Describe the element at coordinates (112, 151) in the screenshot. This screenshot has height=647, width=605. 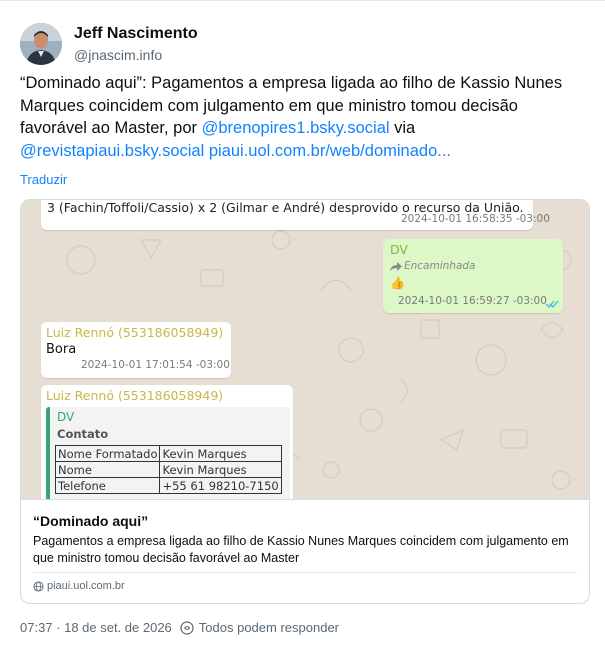
I see `mention-link: @revistapiaui.bsky.social` at that location.